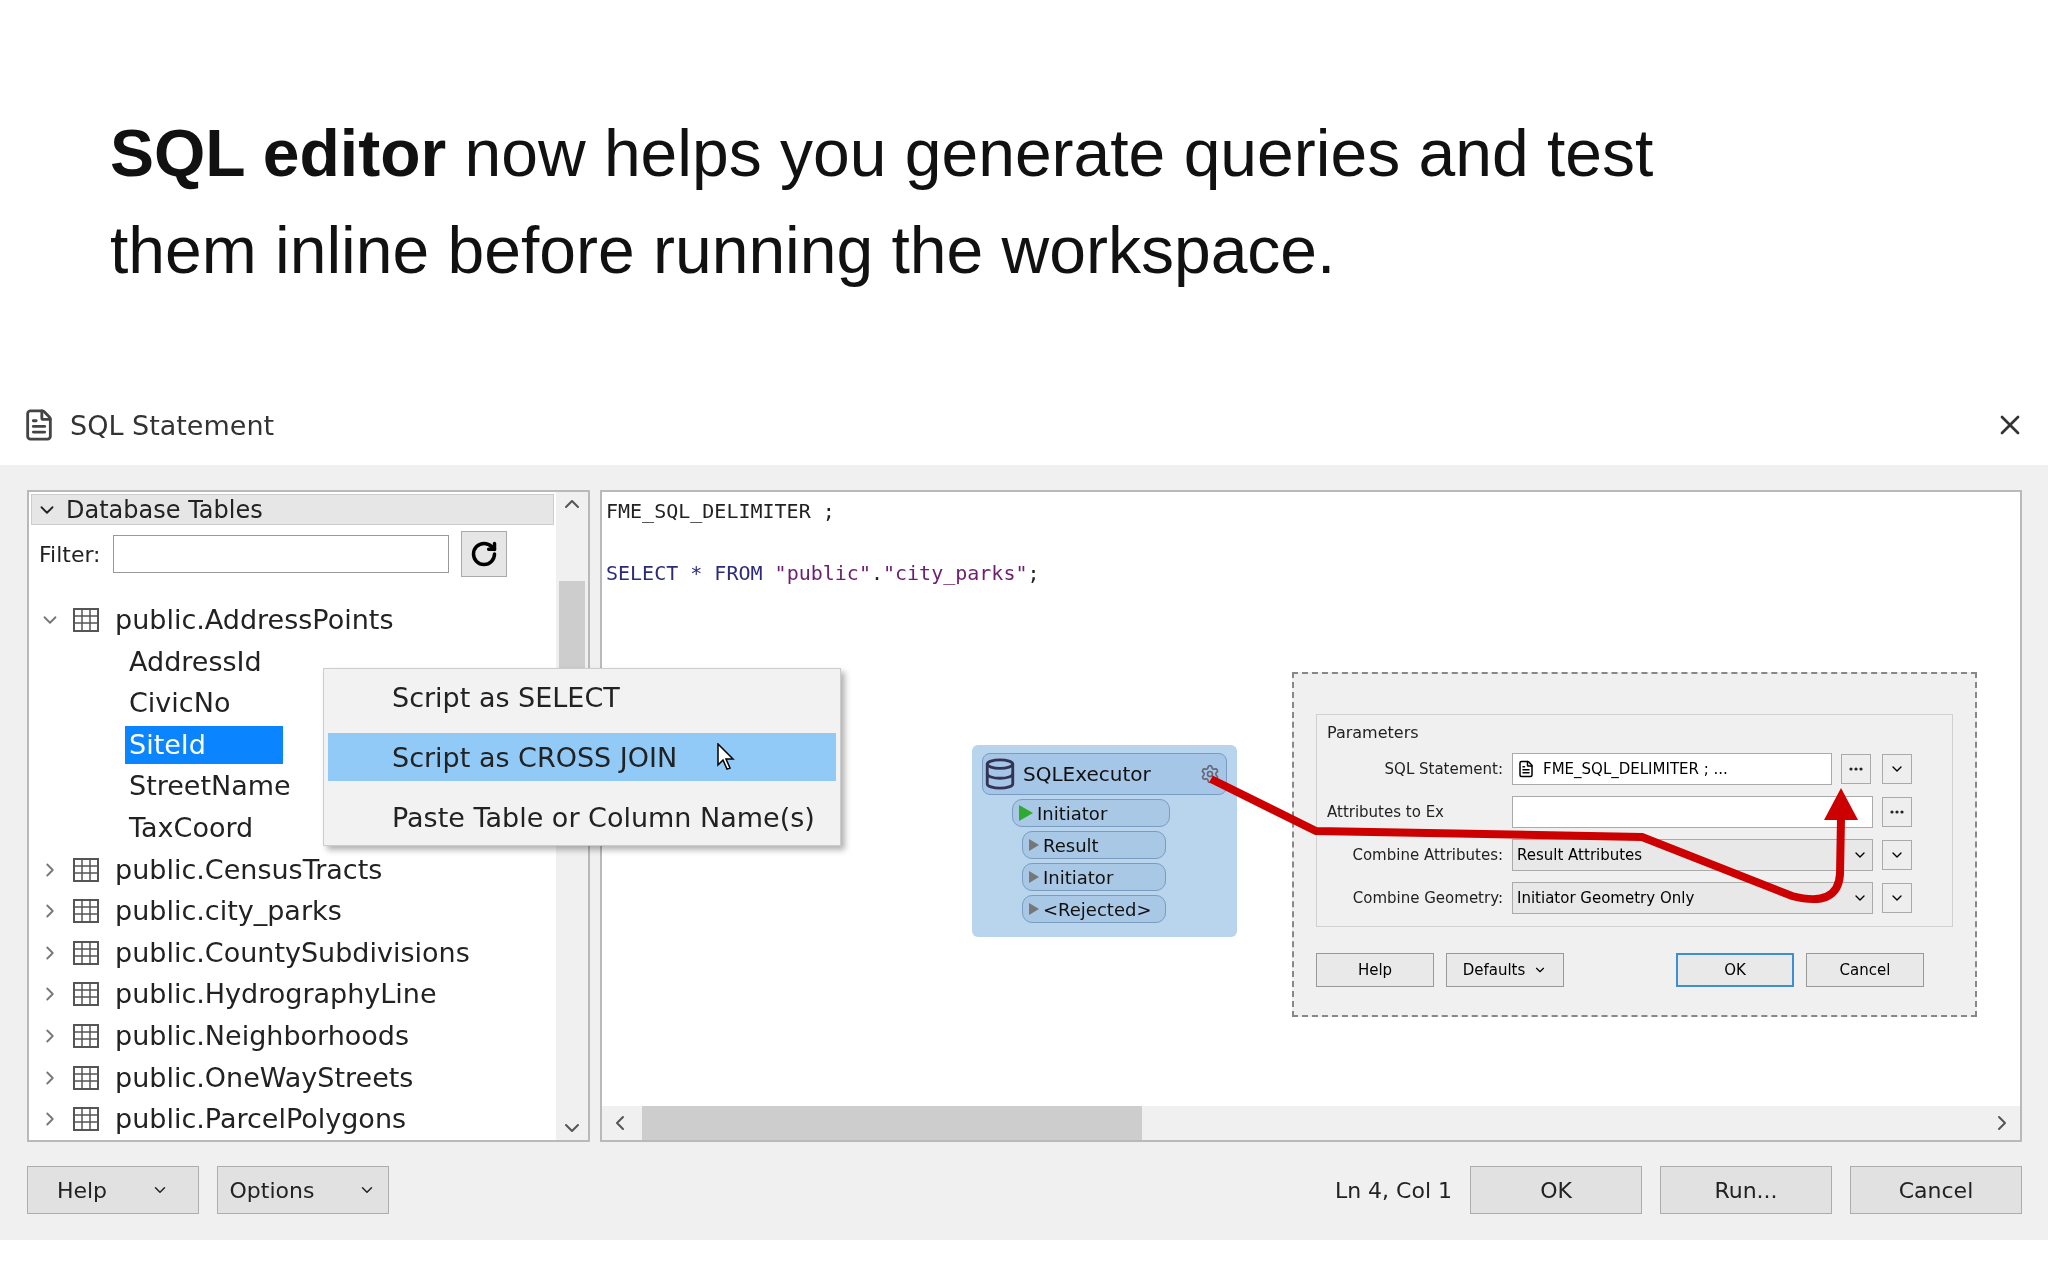 The width and height of the screenshot is (2048, 1280). I want to click on panel-header: Database Tables, so click(292, 510).